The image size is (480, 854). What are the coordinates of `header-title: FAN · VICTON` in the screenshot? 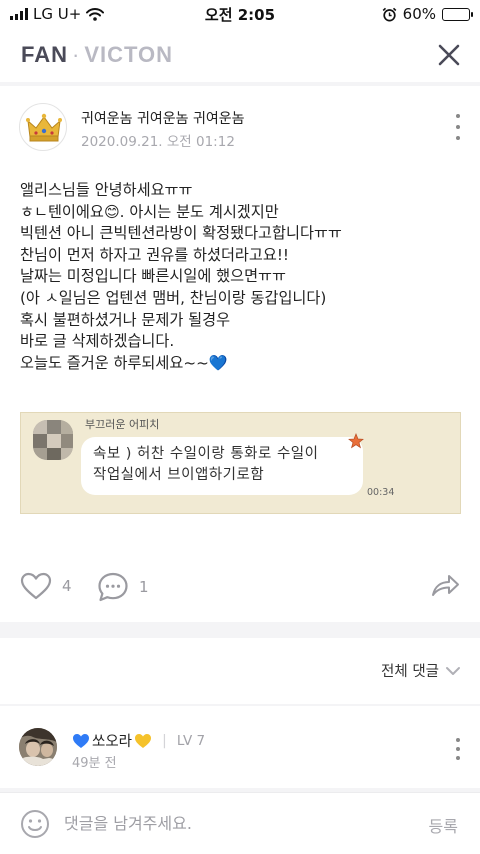 It's located at (97, 55).